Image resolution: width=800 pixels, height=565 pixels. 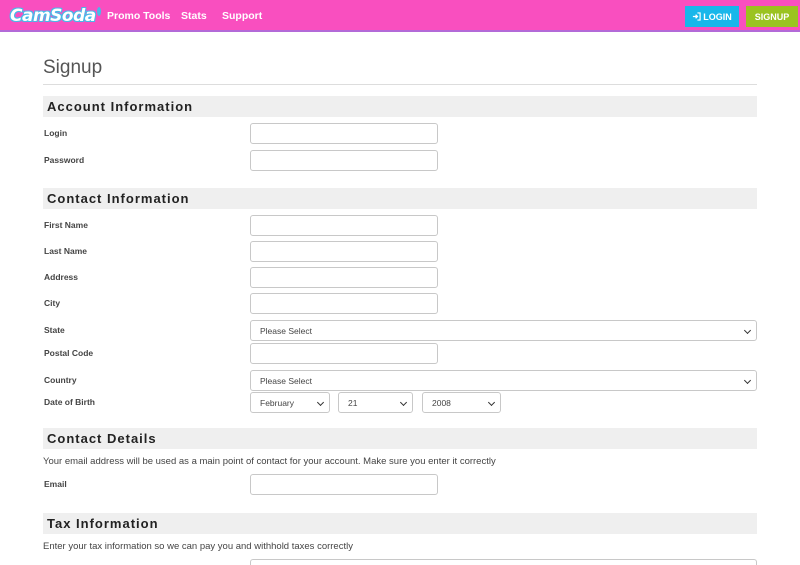 What do you see at coordinates (194, 16) in the screenshot?
I see `nav-stats: Stats` at bounding box center [194, 16].